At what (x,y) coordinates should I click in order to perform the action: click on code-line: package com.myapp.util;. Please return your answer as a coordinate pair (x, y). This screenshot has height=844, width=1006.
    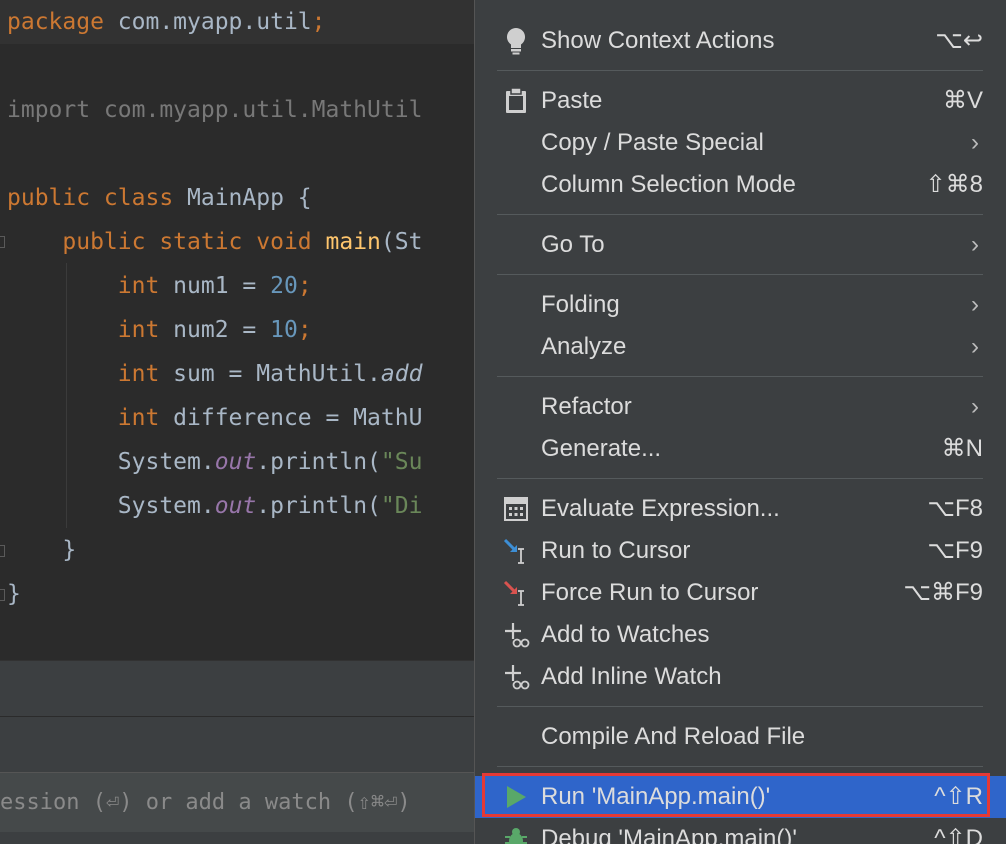
    Looking at the image, I should click on (214, 22).